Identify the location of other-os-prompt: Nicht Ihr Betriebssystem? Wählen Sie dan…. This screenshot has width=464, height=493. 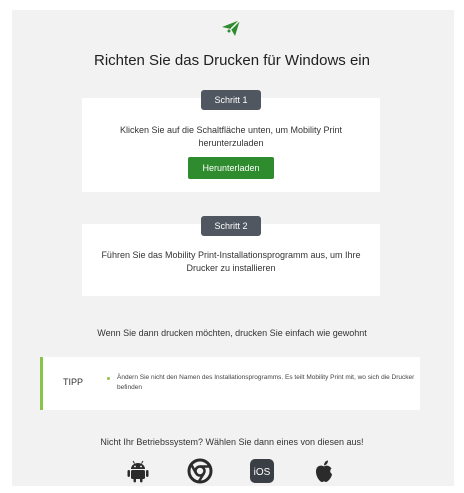
(232, 442).